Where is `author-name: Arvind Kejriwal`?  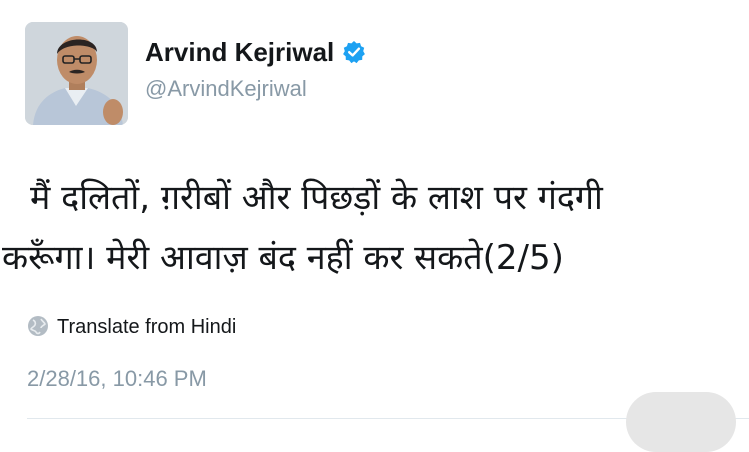 author-name: Arvind Kejriwal is located at coordinates (255, 54).